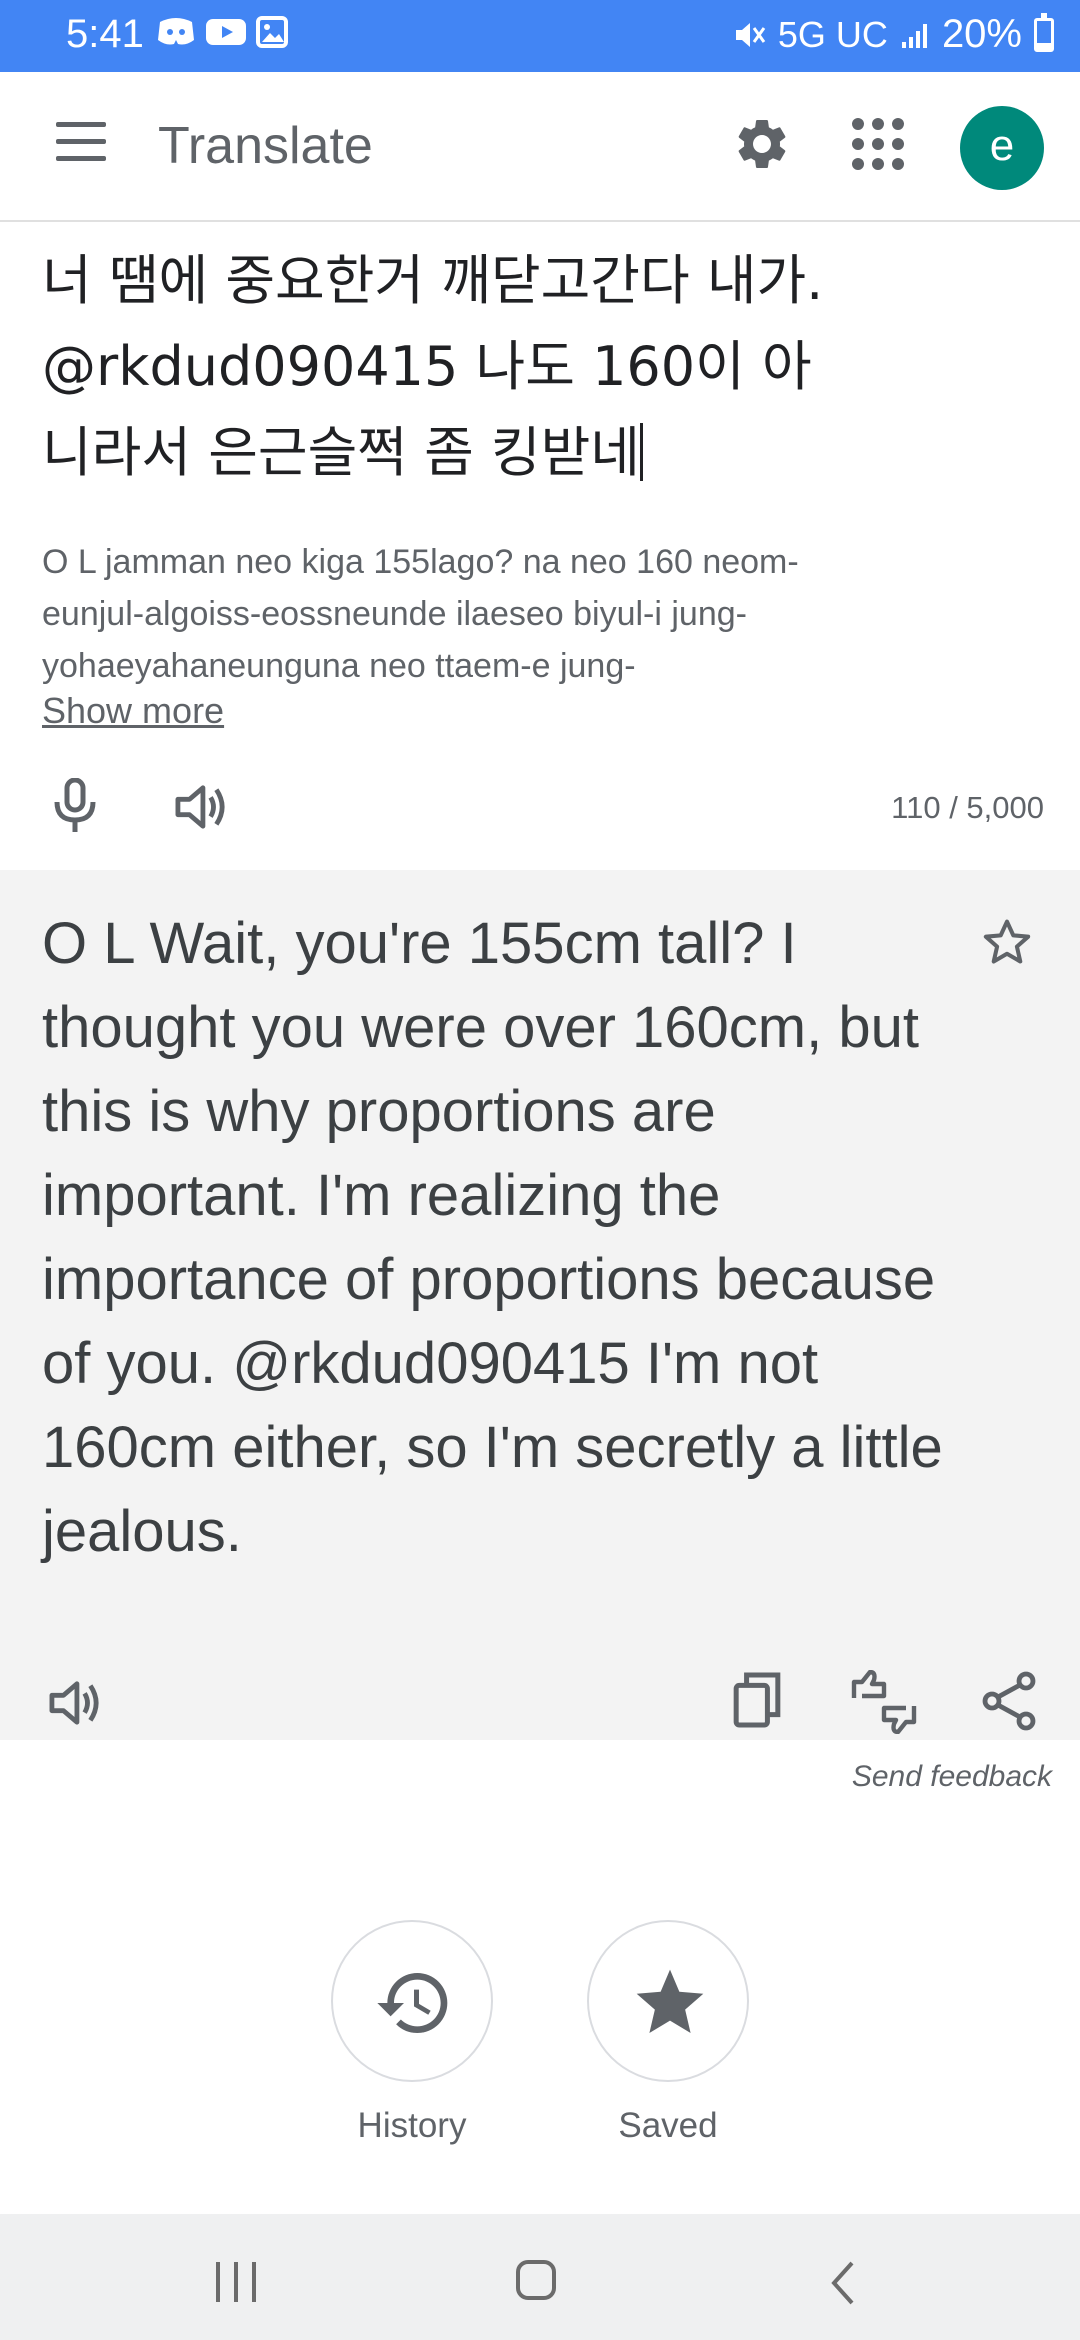 The height and width of the screenshot is (2340, 1080). What do you see at coordinates (884, 1702) in the screenshot?
I see `rate-translation-icon` at bounding box center [884, 1702].